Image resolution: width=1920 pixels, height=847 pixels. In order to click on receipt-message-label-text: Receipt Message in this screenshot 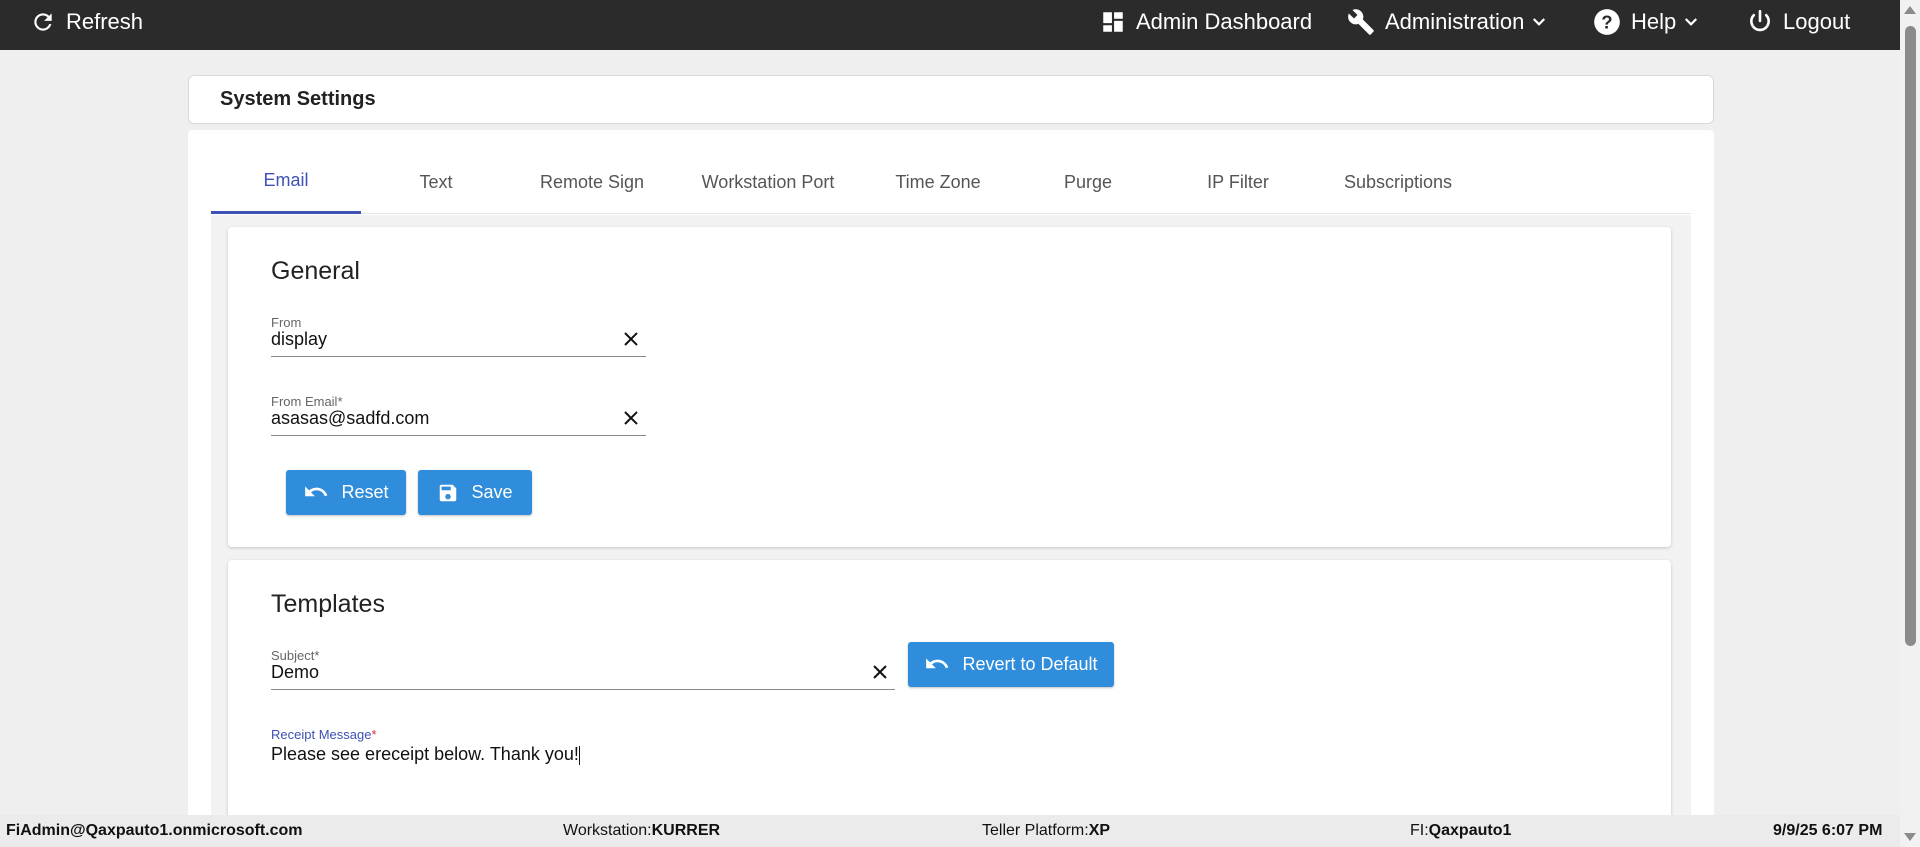, I will do `click(321, 734)`.